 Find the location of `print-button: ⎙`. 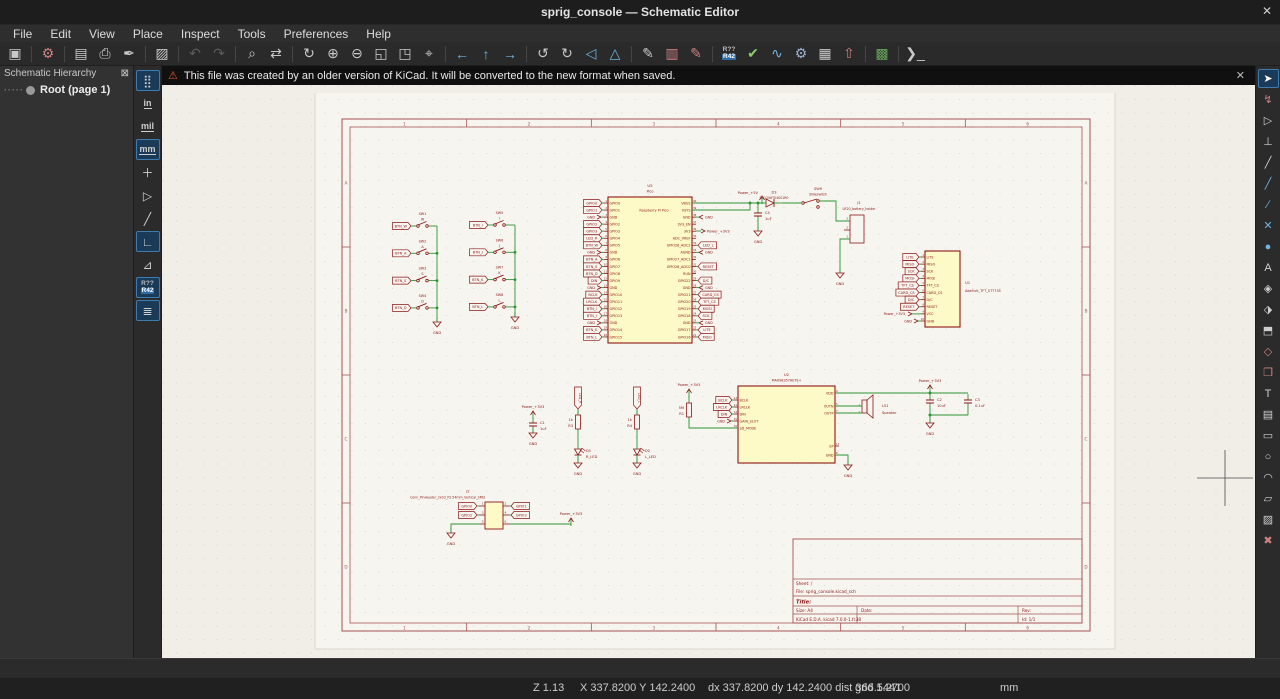

print-button: ⎙ is located at coordinates (105, 53).